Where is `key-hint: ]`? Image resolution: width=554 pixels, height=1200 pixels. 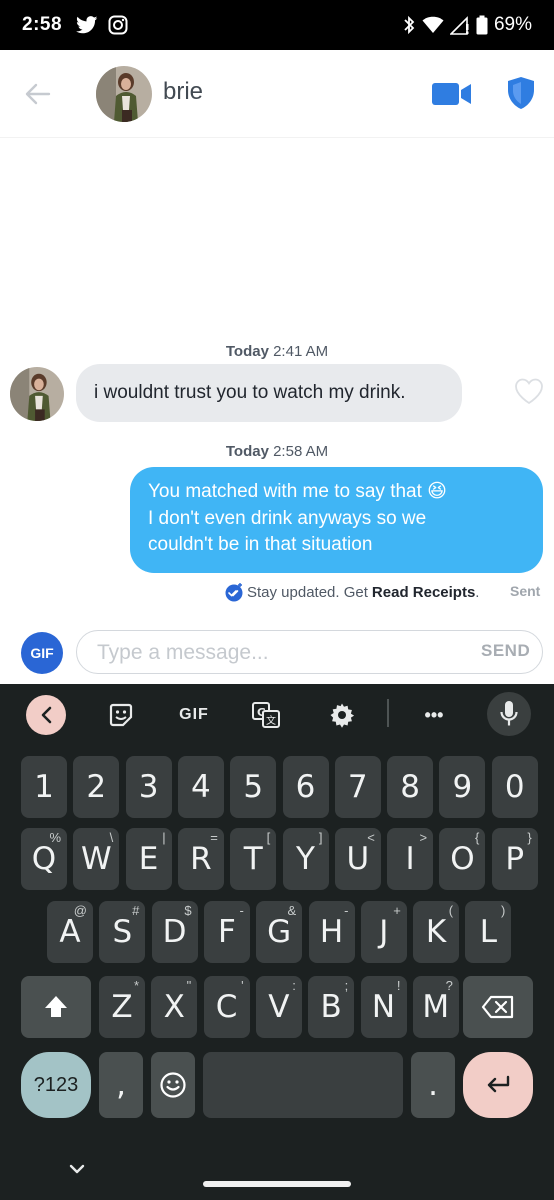
key-hint: ] is located at coordinates (320, 837).